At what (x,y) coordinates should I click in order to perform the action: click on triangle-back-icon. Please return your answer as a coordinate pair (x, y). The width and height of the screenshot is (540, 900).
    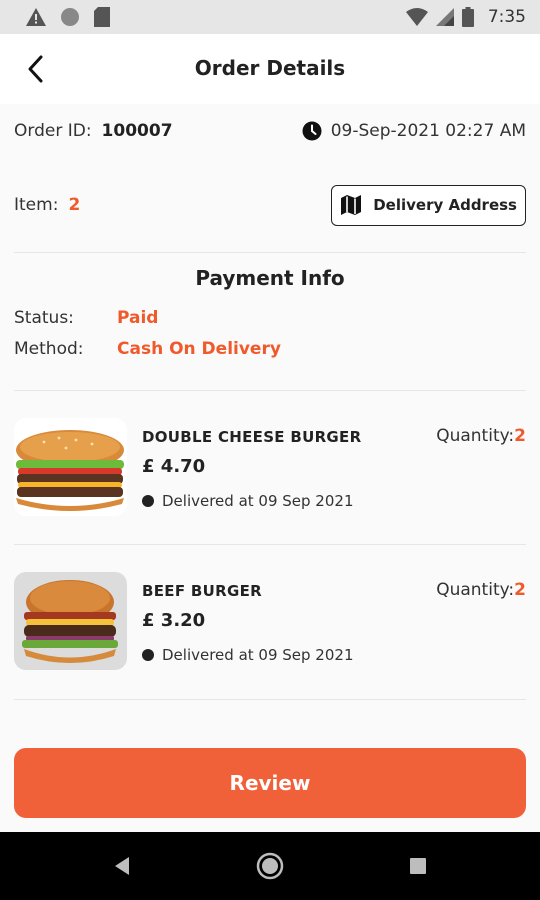
    Looking at the image, I should click on (122, 866).